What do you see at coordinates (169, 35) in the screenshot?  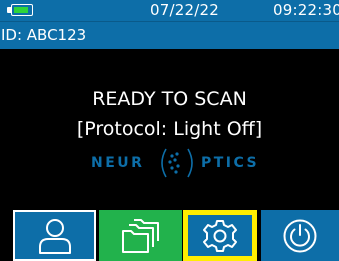 I see `patient-id-bar: ID: ABC123` at bounding box center [169, 35].